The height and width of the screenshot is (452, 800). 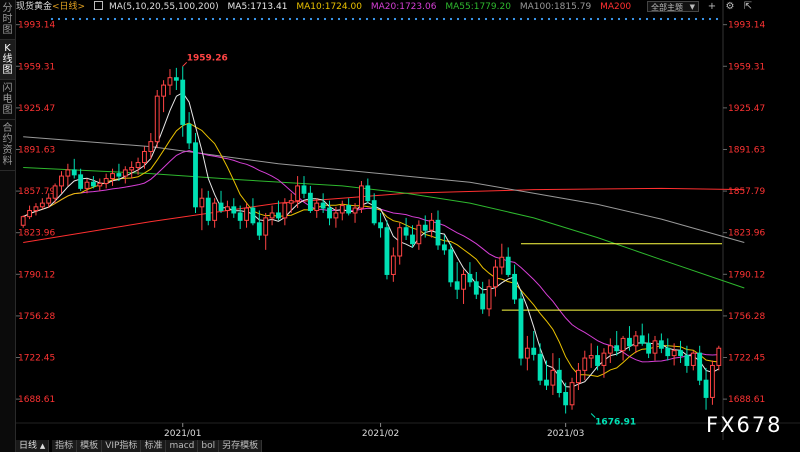 What do you see at coordinates (122, 446) in the screenshot?
I see `bottom-tab-2: VIP指标` at bounding box center [122, 446].